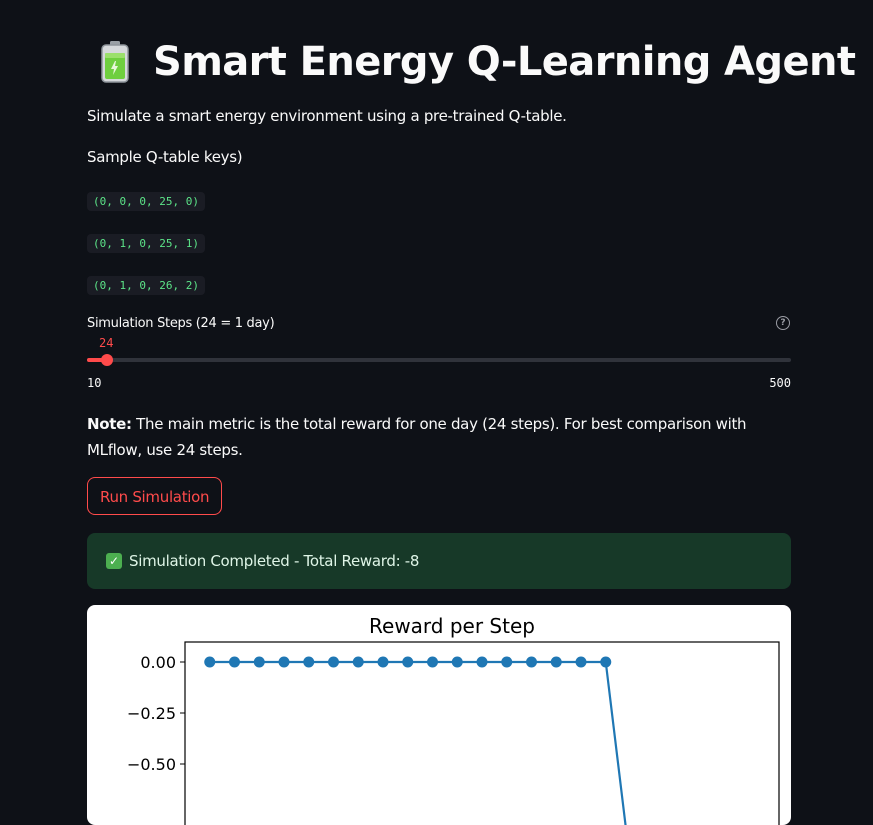 The width and height of the screenshot is (873, 825). What do you see at coordinates (180, 323) in the screenshot?
I see `slider-label: Simulation Steps (24 = 1 day)` at bounding box center [180, 323].